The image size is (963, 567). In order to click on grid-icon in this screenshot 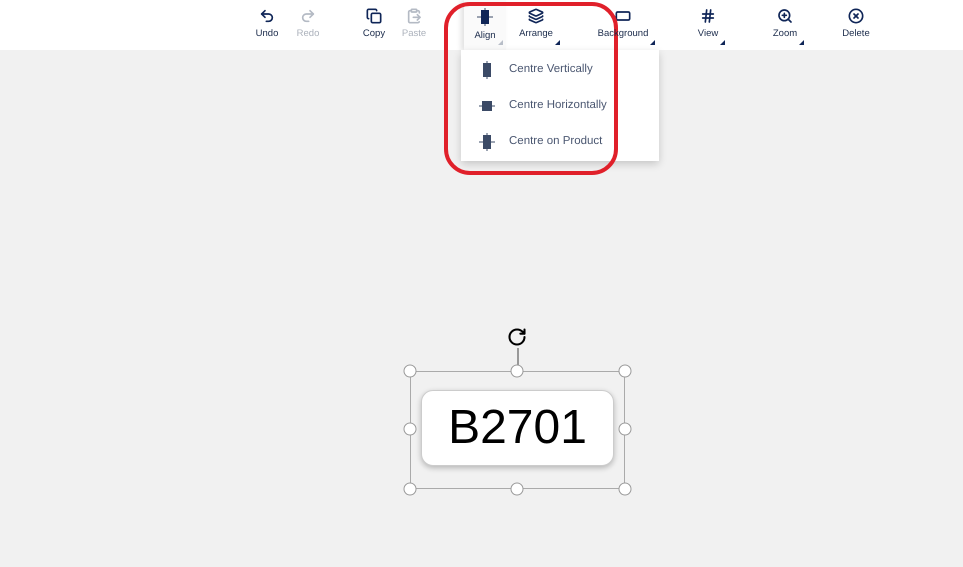, I will do `click(708, 16)`.